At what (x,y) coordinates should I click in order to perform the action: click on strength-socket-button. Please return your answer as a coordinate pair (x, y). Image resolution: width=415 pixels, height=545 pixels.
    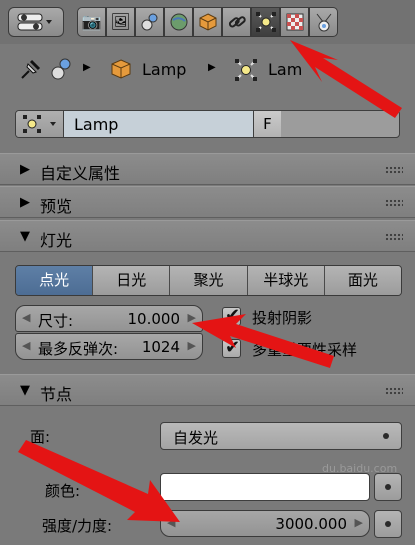
    Looking at the image, I should click on (388, 524).